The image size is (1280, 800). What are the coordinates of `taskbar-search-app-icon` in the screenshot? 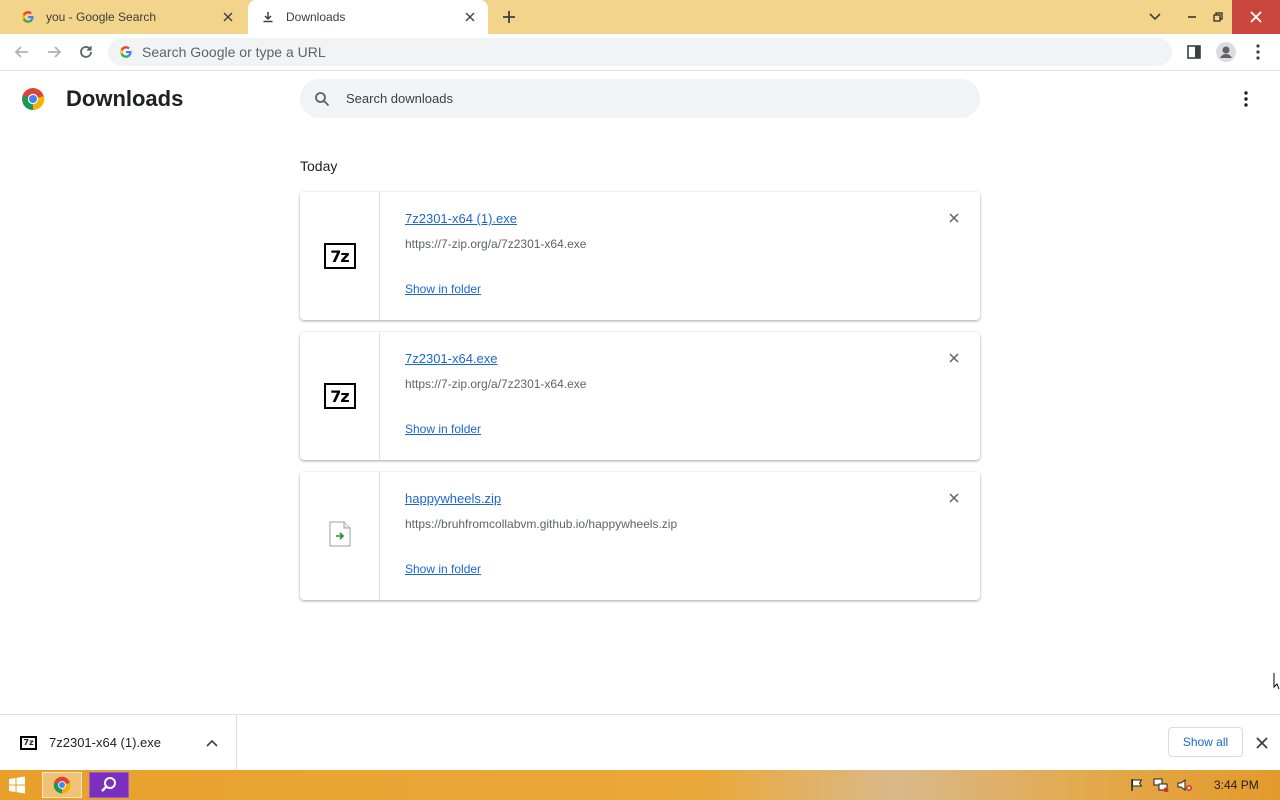 It's located at (109, 785).